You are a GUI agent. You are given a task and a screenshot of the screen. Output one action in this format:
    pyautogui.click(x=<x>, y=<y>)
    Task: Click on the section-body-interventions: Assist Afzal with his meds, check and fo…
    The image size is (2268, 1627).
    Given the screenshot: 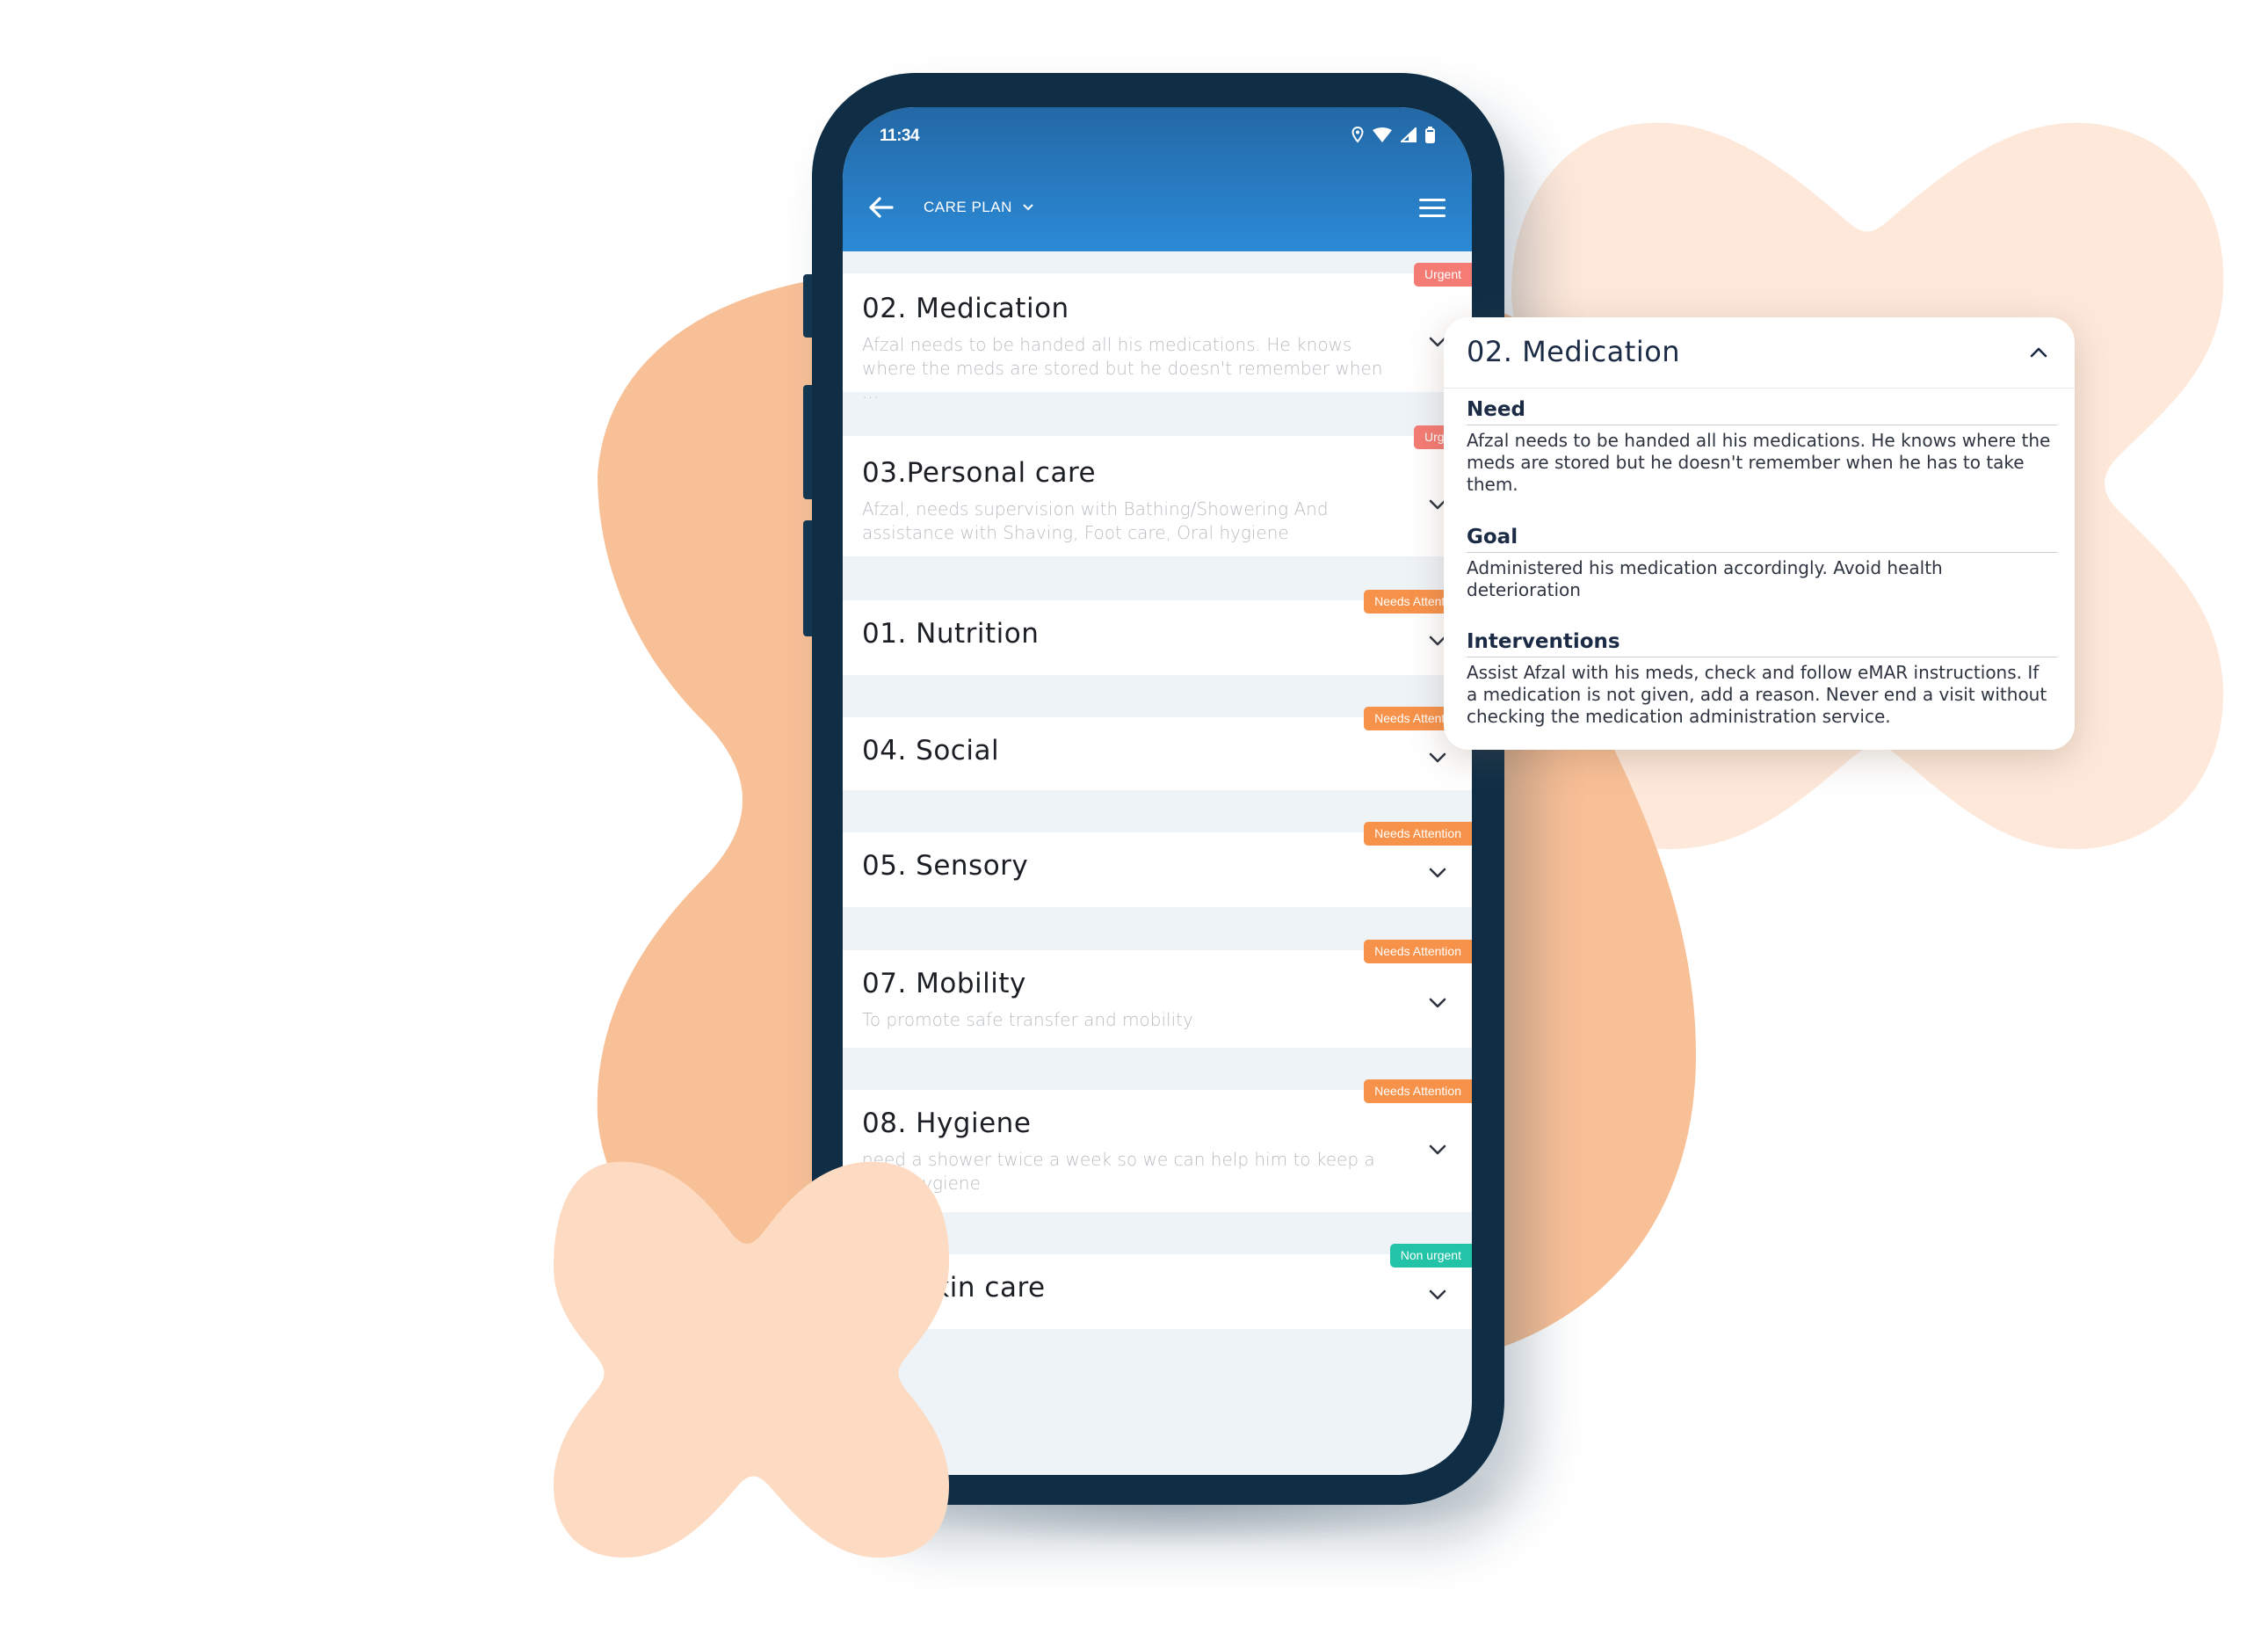 What is the action you would take?
    pyautogui.click(x=1757, y=694)
    